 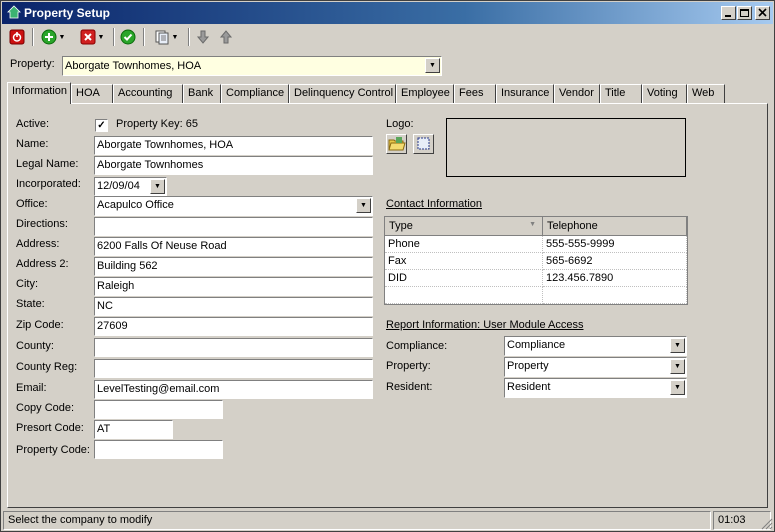 I want to click on active-checkbox: ✓, so click(x=101, y=125).